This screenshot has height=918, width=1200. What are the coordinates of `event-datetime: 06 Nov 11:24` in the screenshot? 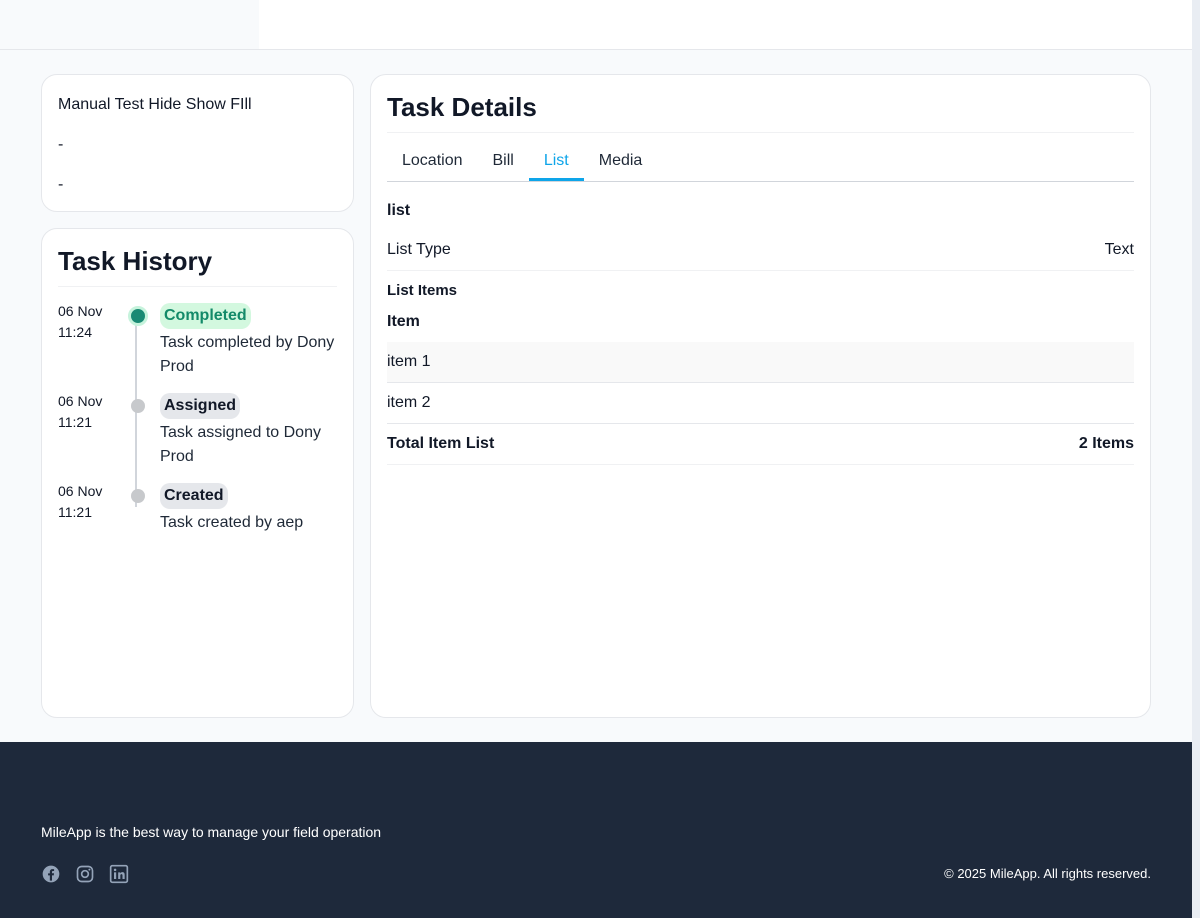 It's located at (89, 340).